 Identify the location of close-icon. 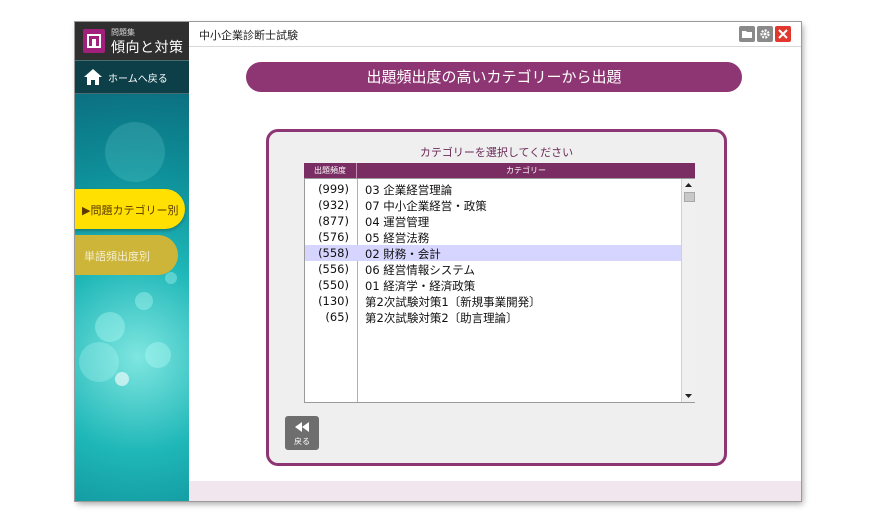
(783, 34).